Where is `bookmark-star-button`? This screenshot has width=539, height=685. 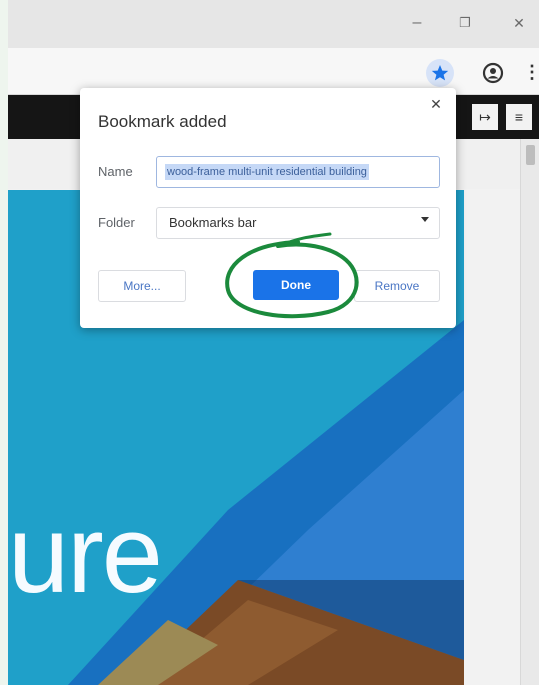
bookmark-star-button is located at coordinates (440, 73).